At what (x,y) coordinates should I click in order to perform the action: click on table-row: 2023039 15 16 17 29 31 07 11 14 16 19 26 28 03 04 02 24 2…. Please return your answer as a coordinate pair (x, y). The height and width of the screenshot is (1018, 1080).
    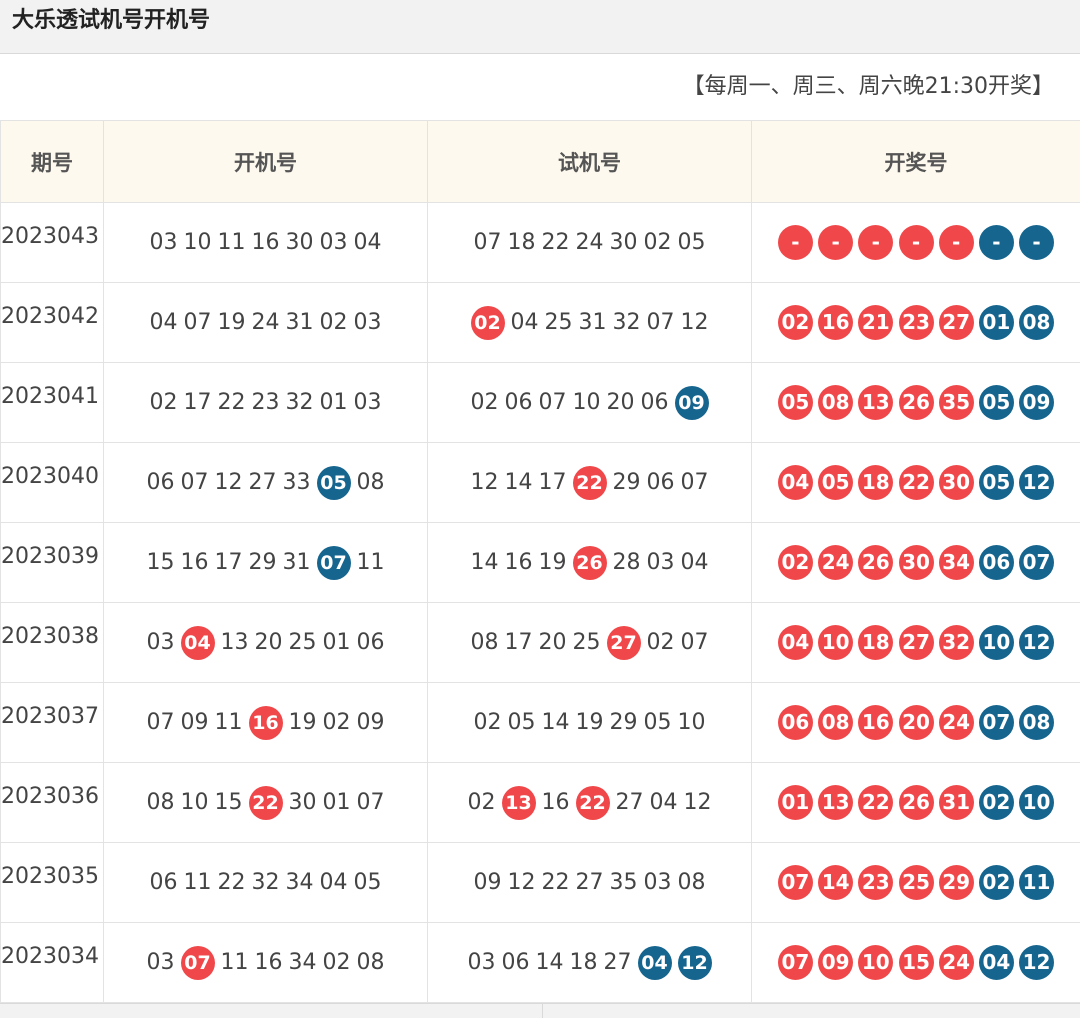
    Looking at the image, I should click on (540, 562).